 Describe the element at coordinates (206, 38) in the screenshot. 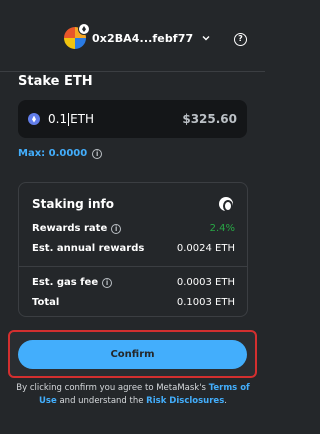

I see `chevron-down-icon` at that location.